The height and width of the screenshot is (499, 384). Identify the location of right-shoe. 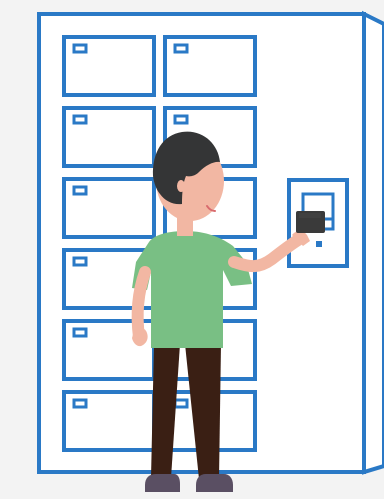
(214, 483).